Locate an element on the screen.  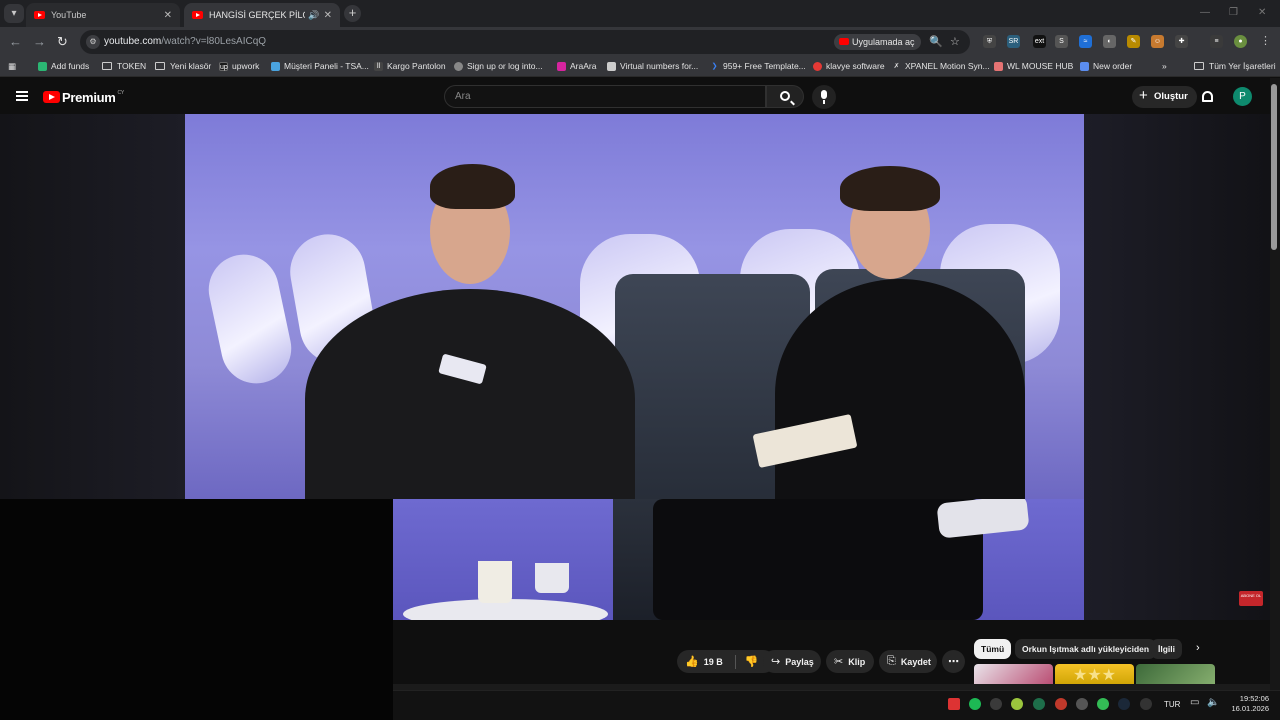
all-bookmarks-folder: Tüm Yer İşaretleri is located at coordinates (1235, 66).